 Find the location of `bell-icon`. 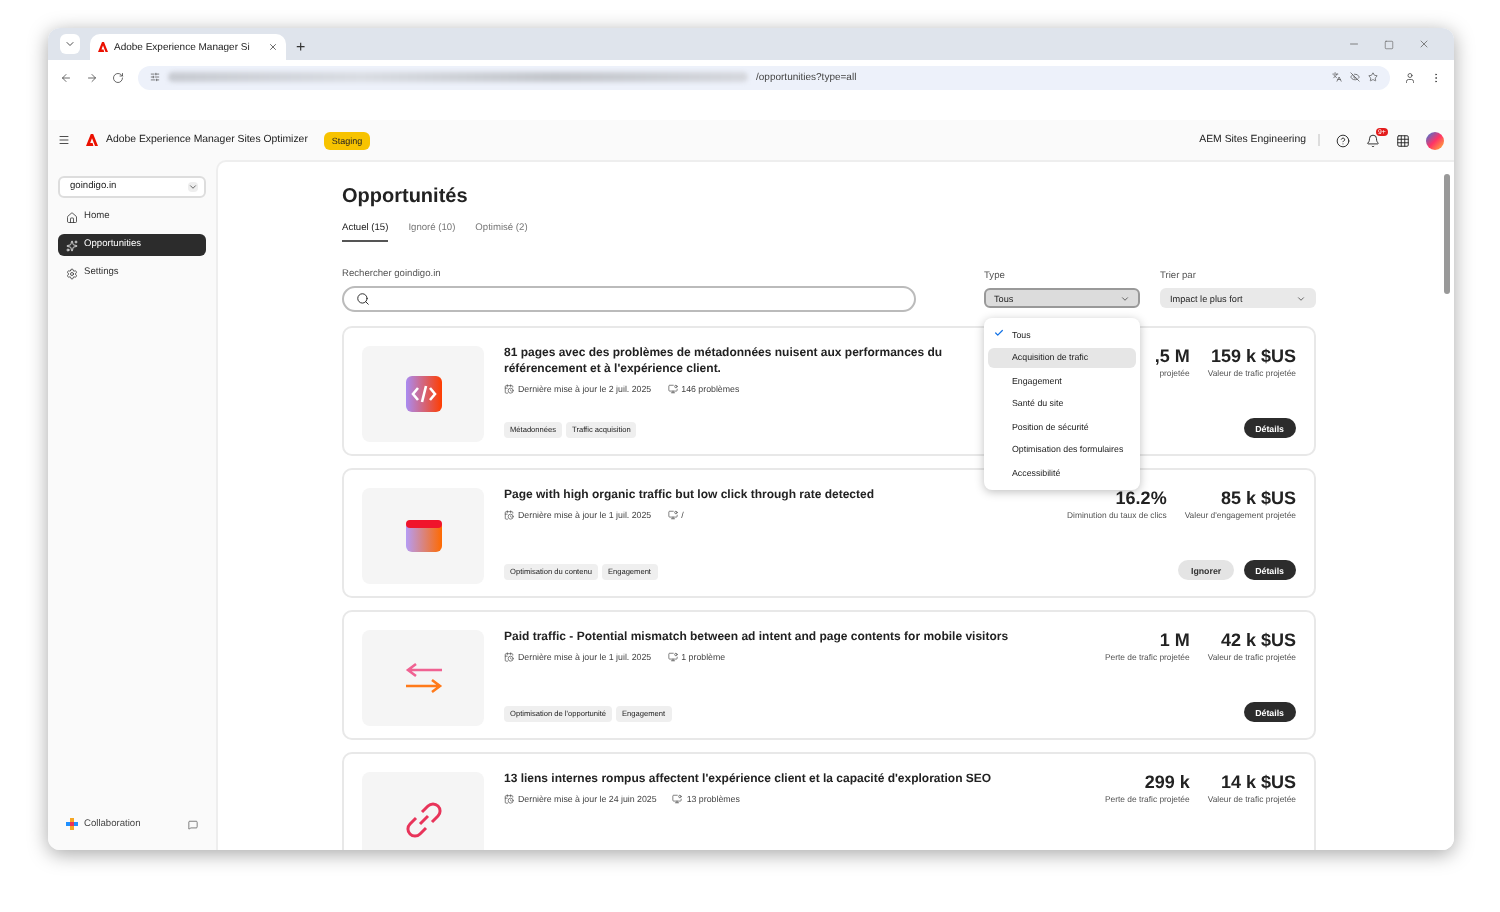

bell-icon is located at coordinates (1373, 140).